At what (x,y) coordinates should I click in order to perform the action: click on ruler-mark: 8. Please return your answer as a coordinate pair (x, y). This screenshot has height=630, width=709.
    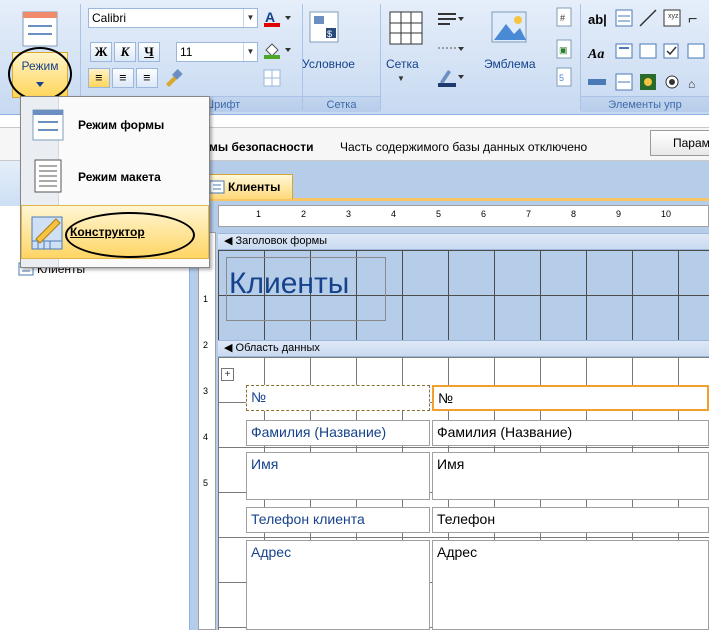
    Looking at the image, I should click on (574, 214).